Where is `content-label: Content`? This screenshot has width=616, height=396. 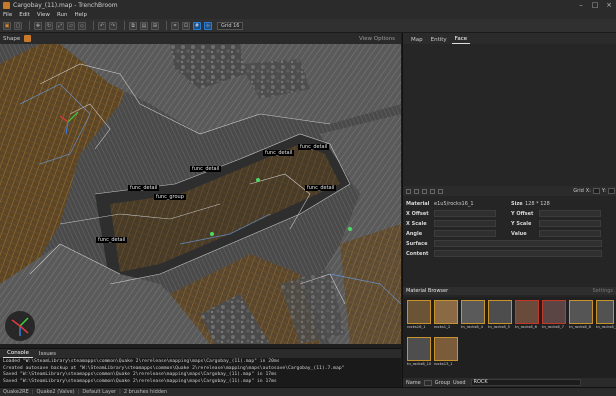
content-label: Content is located at coordinates (417, 253).